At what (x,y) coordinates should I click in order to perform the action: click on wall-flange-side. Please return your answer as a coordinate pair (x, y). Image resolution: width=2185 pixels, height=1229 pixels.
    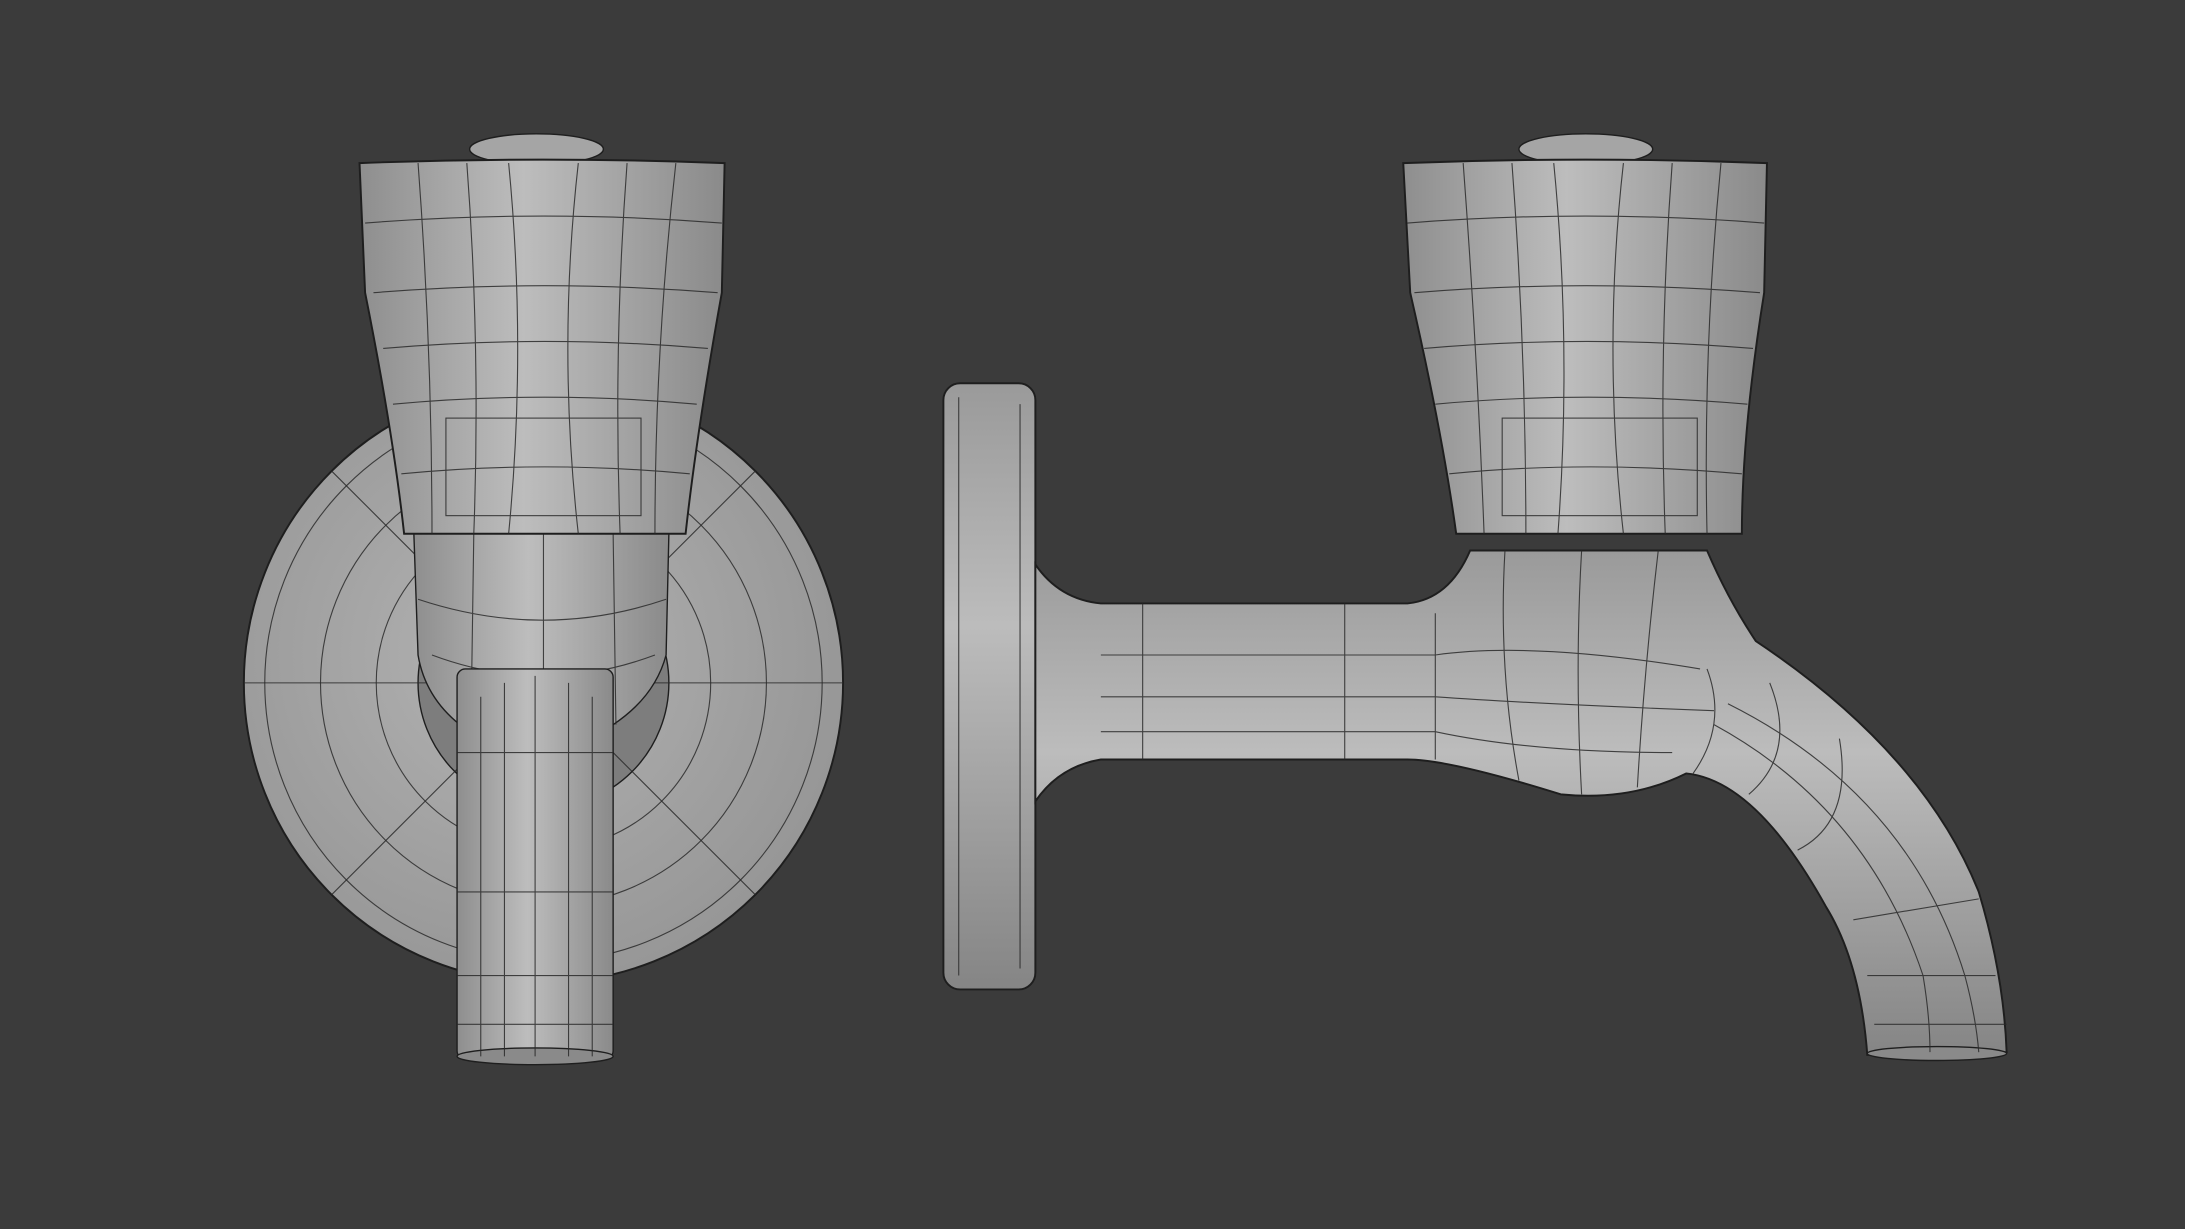
    Looking at the image, I should click on (989, 686).